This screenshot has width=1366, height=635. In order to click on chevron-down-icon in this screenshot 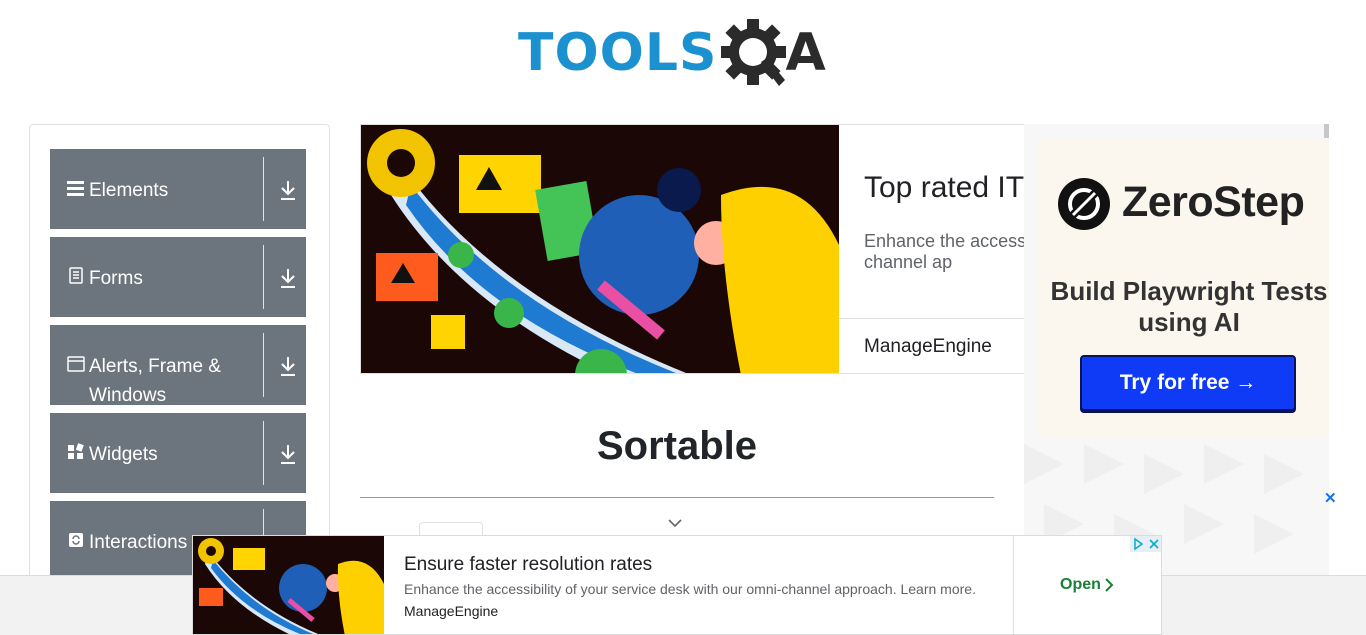, I will do `click(675, 522)`.